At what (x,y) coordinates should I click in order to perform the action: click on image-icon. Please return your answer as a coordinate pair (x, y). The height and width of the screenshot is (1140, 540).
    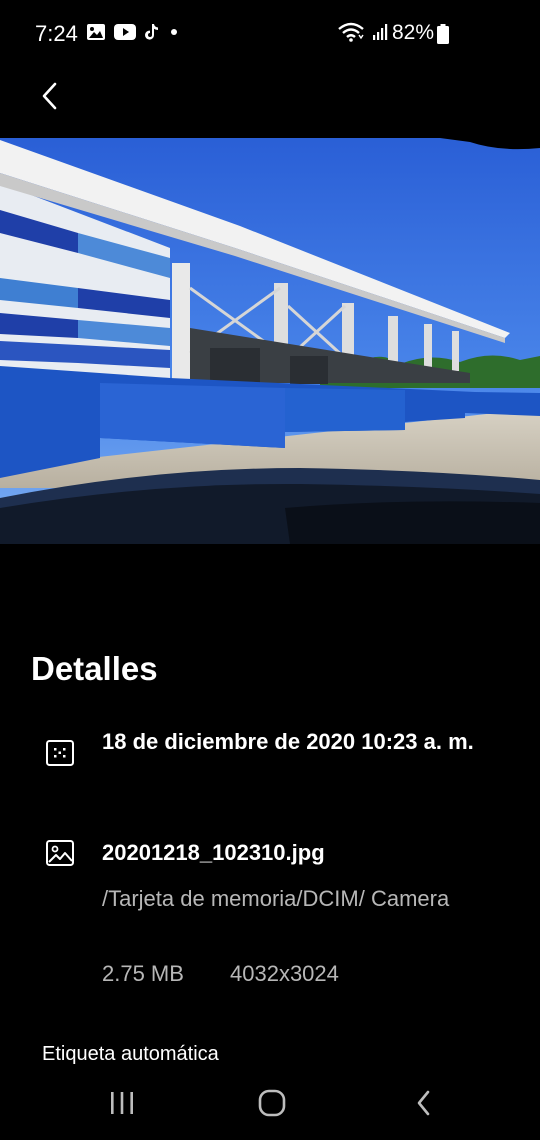
    Looking at the image, I should click on (60, 853).